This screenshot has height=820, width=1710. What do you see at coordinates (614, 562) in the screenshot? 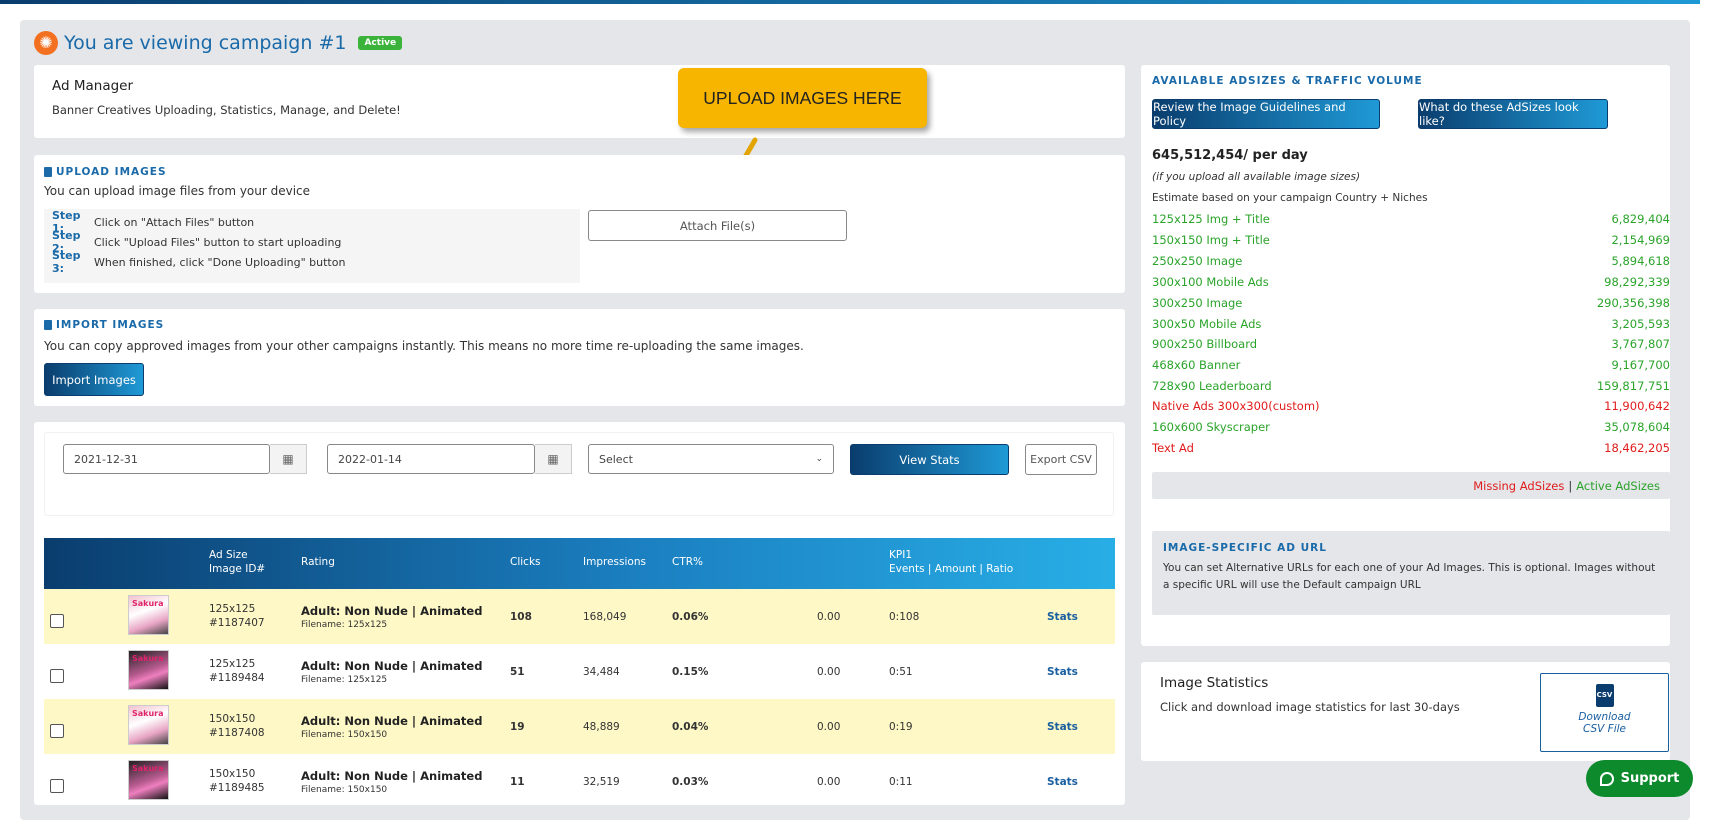
I see `col-impressions: Impressions` at bounding box center [614, 562].